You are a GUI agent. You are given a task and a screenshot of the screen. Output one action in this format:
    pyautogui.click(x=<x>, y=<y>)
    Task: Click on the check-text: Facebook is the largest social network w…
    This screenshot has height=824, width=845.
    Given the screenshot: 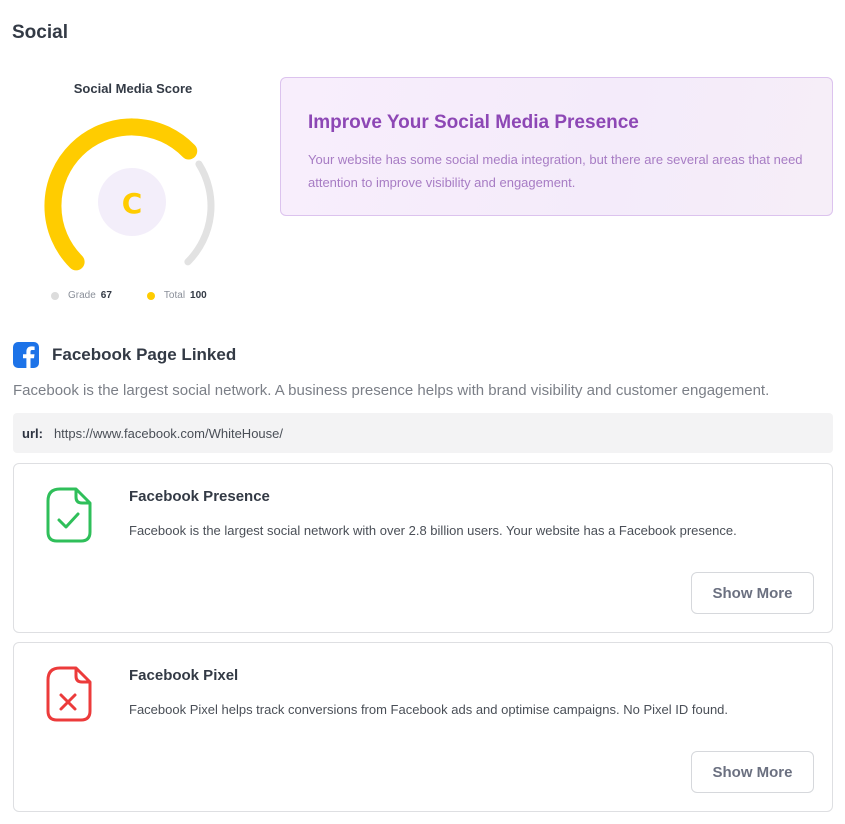 What is the action you would take?
    pyautogui.click(x=433, y=530)
    